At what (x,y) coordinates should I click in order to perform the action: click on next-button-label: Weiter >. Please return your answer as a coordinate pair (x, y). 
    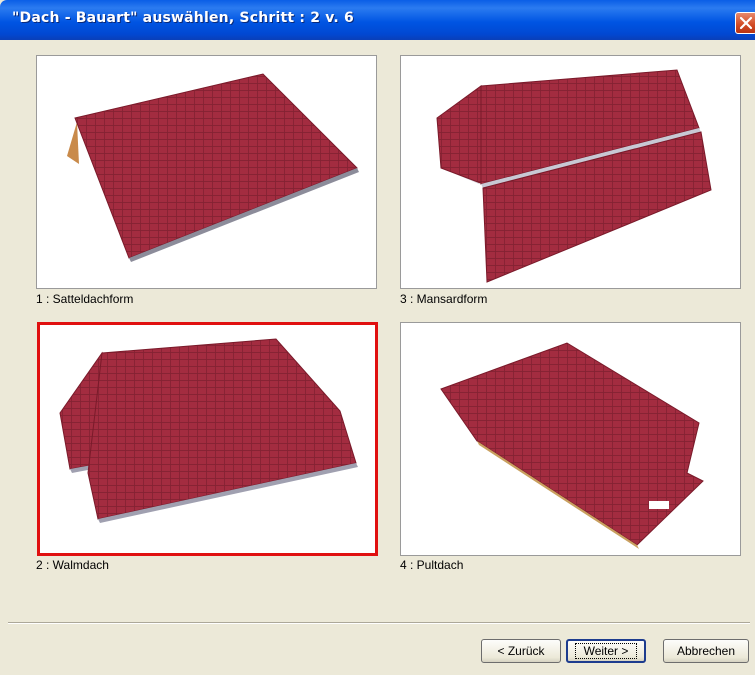
    Looking at the image, I should click on (606, 651).